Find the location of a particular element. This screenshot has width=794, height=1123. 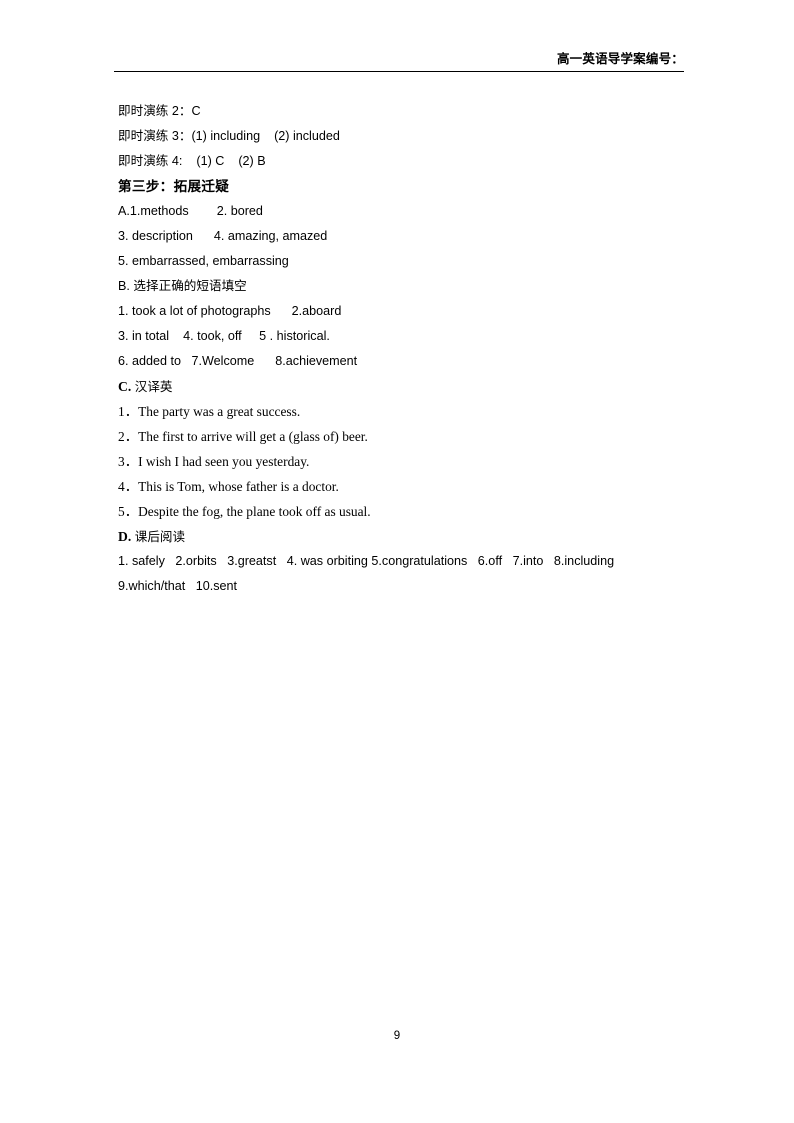

section-b-heading: B. 选择正确的短语填空 is located at coordinates (418, 286).